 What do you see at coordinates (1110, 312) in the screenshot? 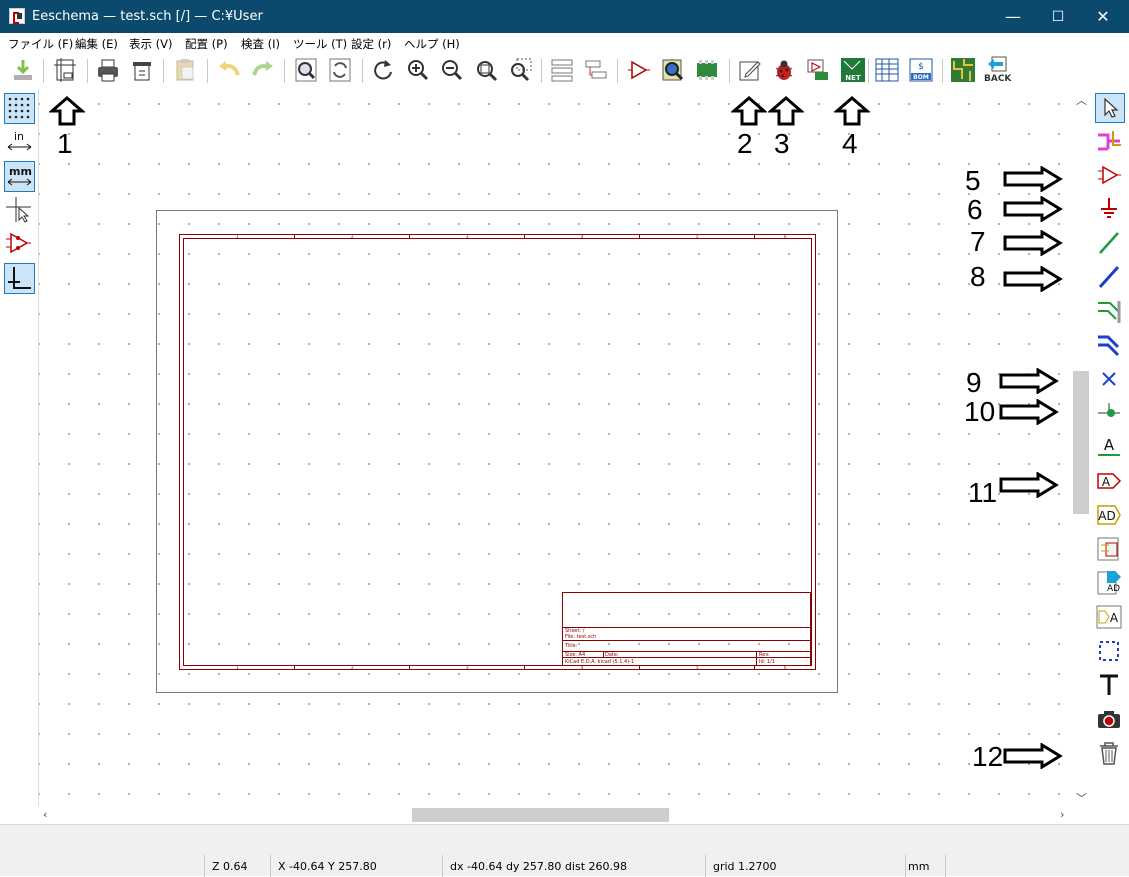
I see `add-wire-entry-button` at bounding box center [1110, 312].